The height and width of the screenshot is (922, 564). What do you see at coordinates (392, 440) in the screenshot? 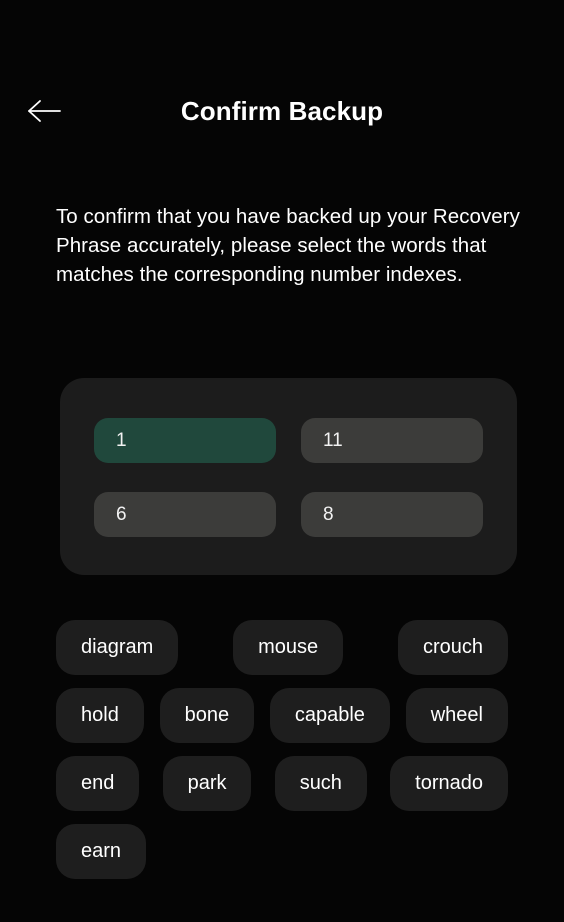
I see `index-slot-11: 11` at bounding box center [392, 440].